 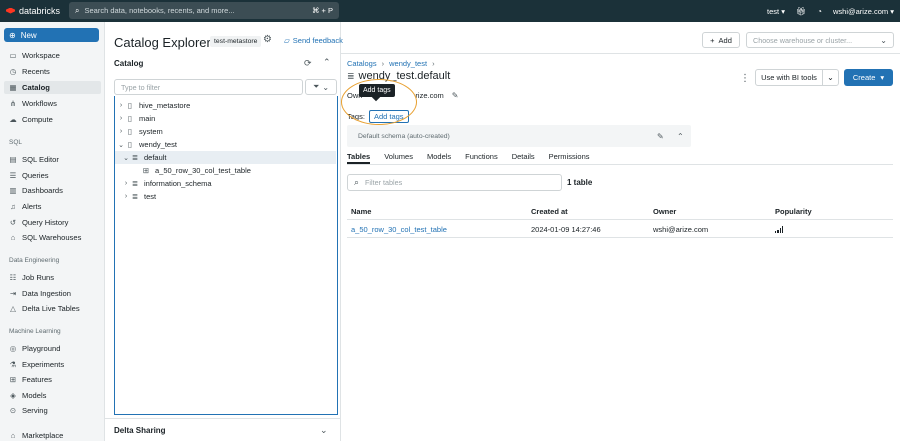 What do you see at coordinates (52, 364) in the screenshot?
I see `nav-experiments: ⚗ Experiments` at bounding box center [52, 364].